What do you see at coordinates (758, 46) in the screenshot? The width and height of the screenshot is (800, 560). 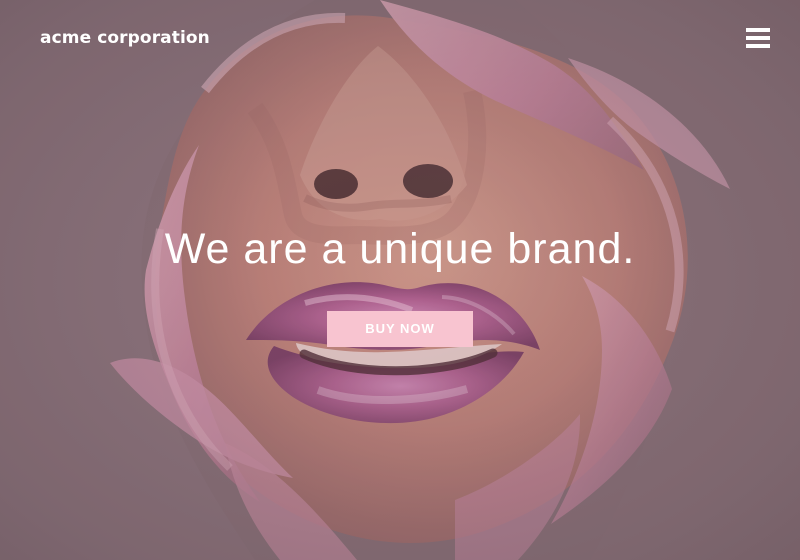 I see `menu-line-bottom` at bounding box center [758, 46].